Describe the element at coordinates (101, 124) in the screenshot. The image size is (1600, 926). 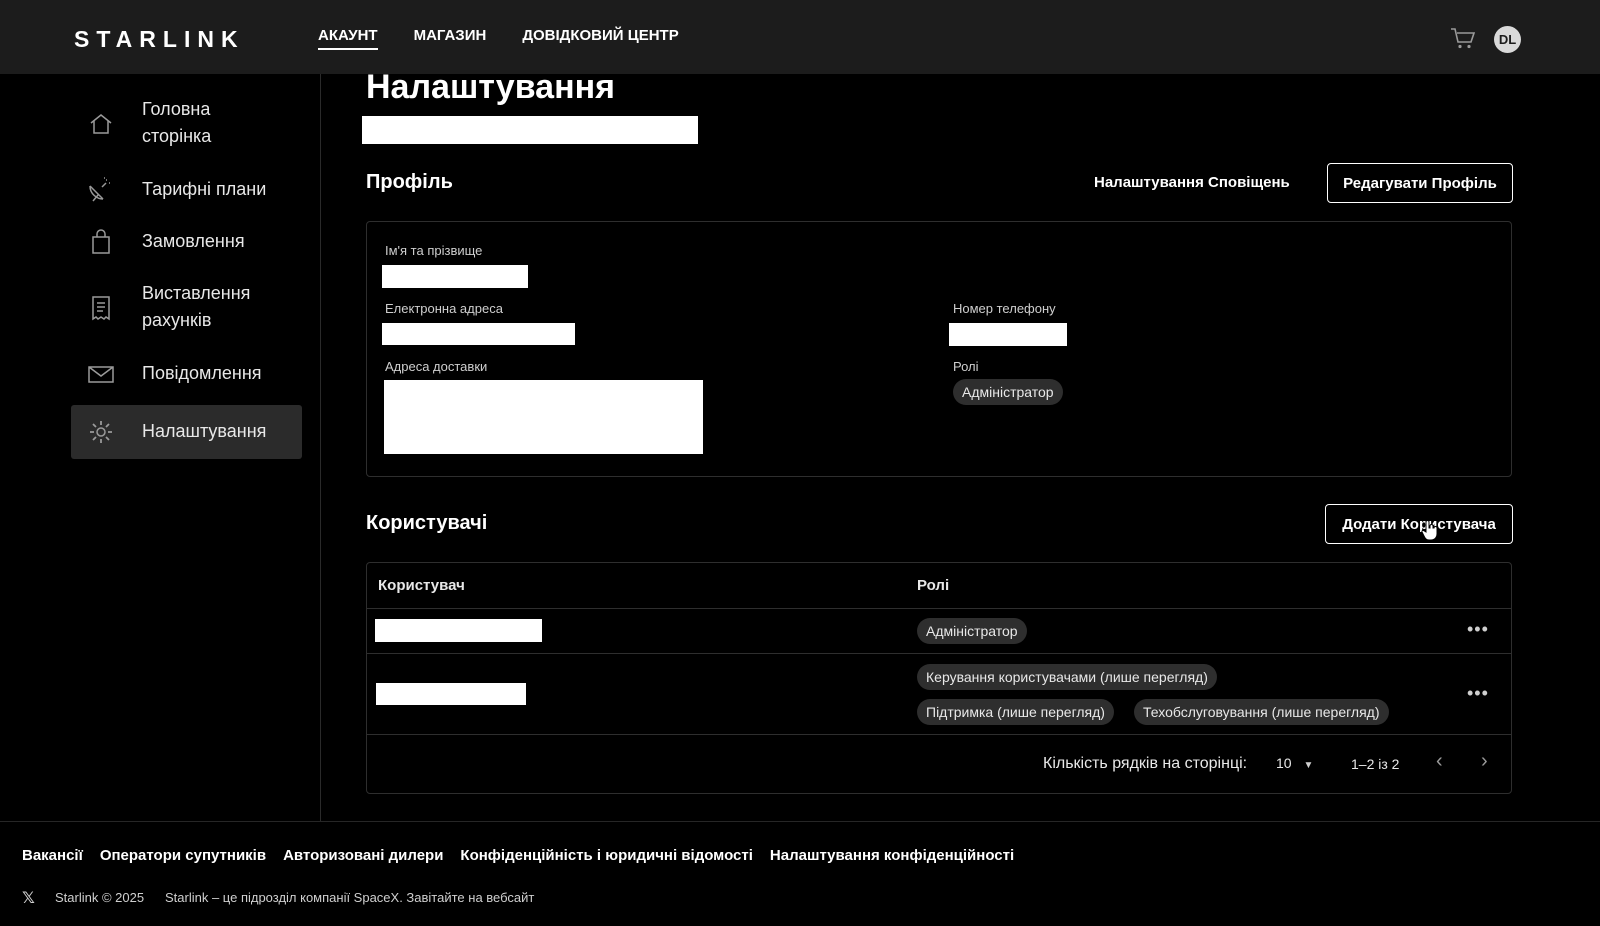
I see `home-icon` at that location.